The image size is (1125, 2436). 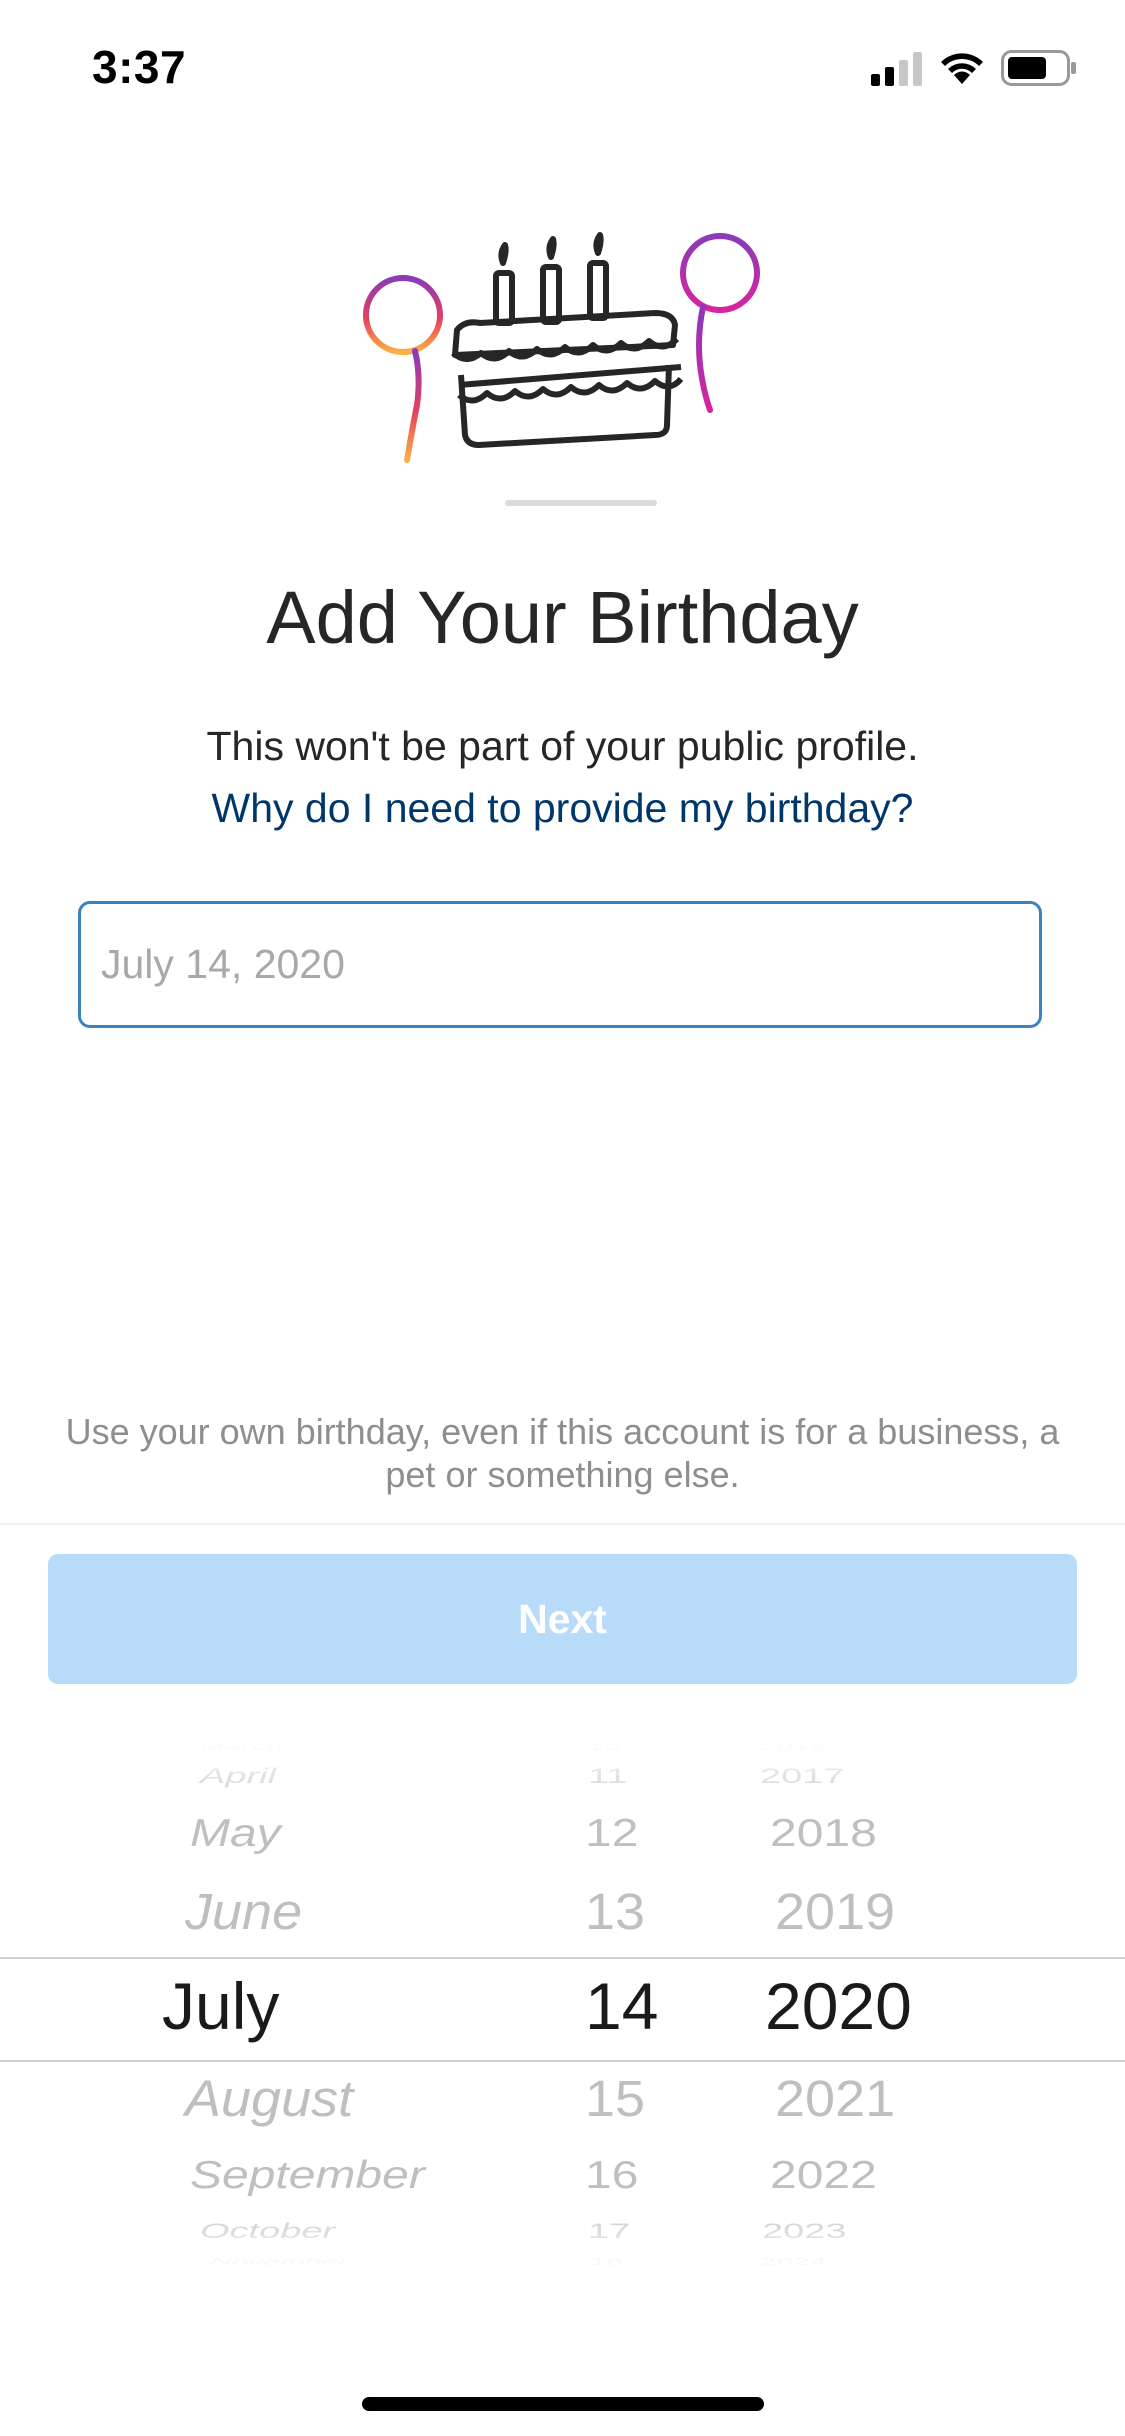 I want to click on picker-month-item-selected: July, so click(x=220, y=2006).